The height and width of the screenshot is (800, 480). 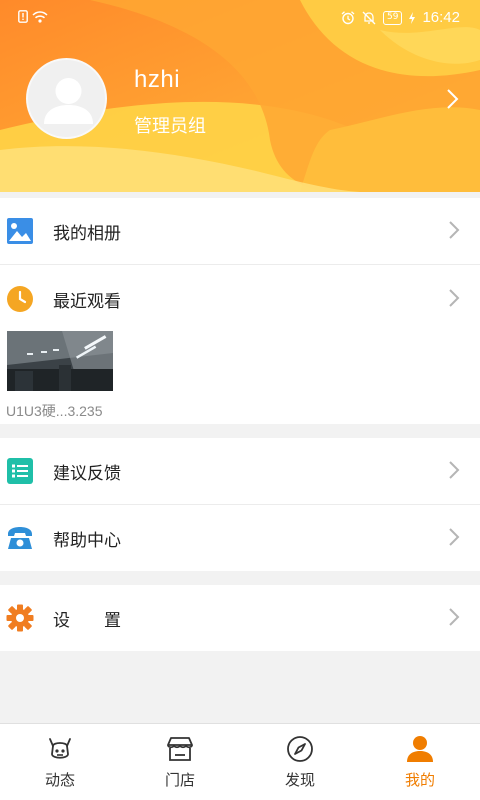 I want to click on settings-section: 设 置, so click(x=240, y=618).